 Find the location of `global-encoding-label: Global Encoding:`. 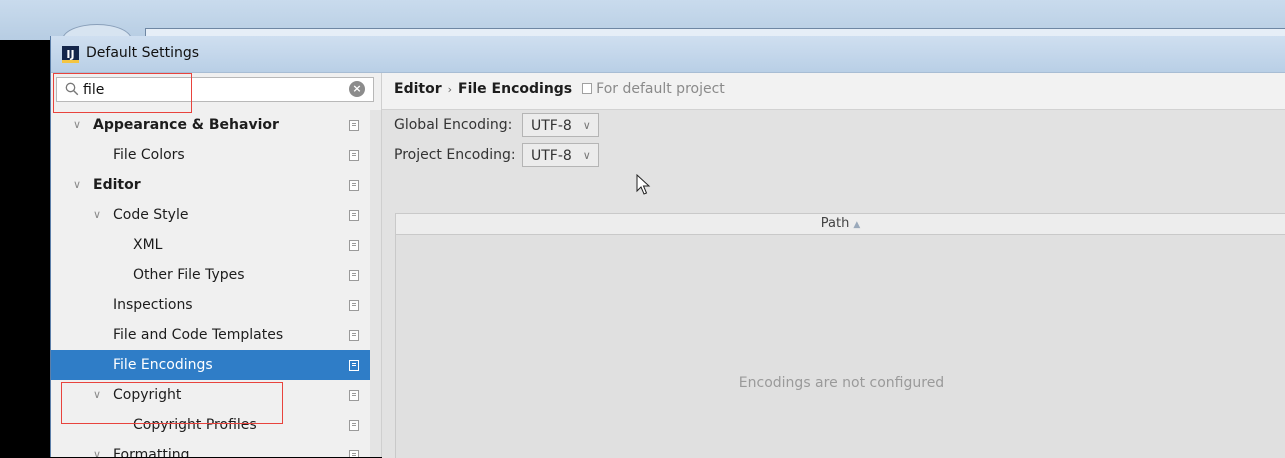

global-encoding-label: Global Encoding: is located at coordinates (453, 125).